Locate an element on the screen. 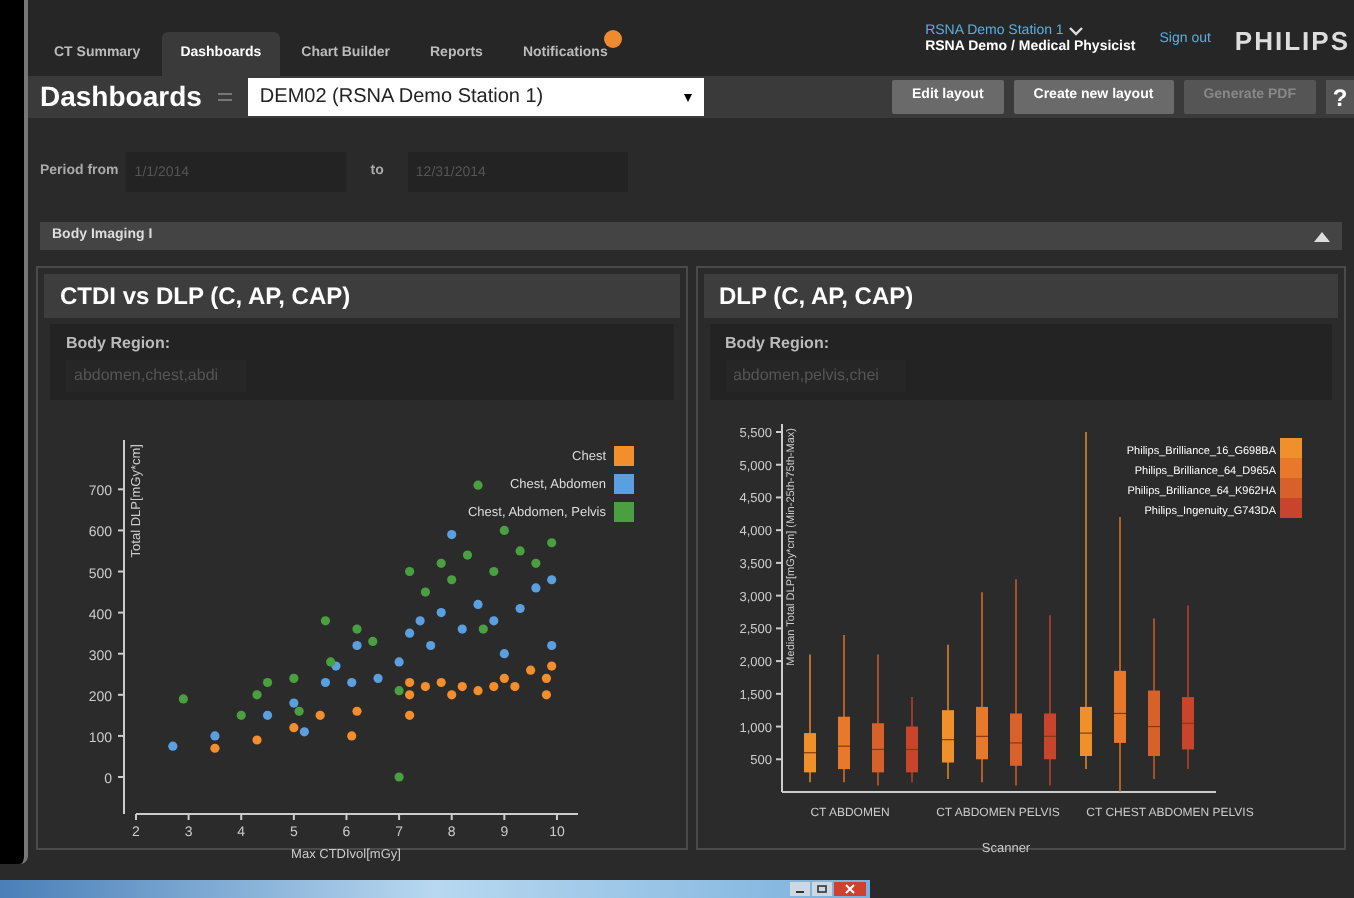 This screenshot has width=1354, height=898. chevron-down-icon is located at coordinates (1075, 32).